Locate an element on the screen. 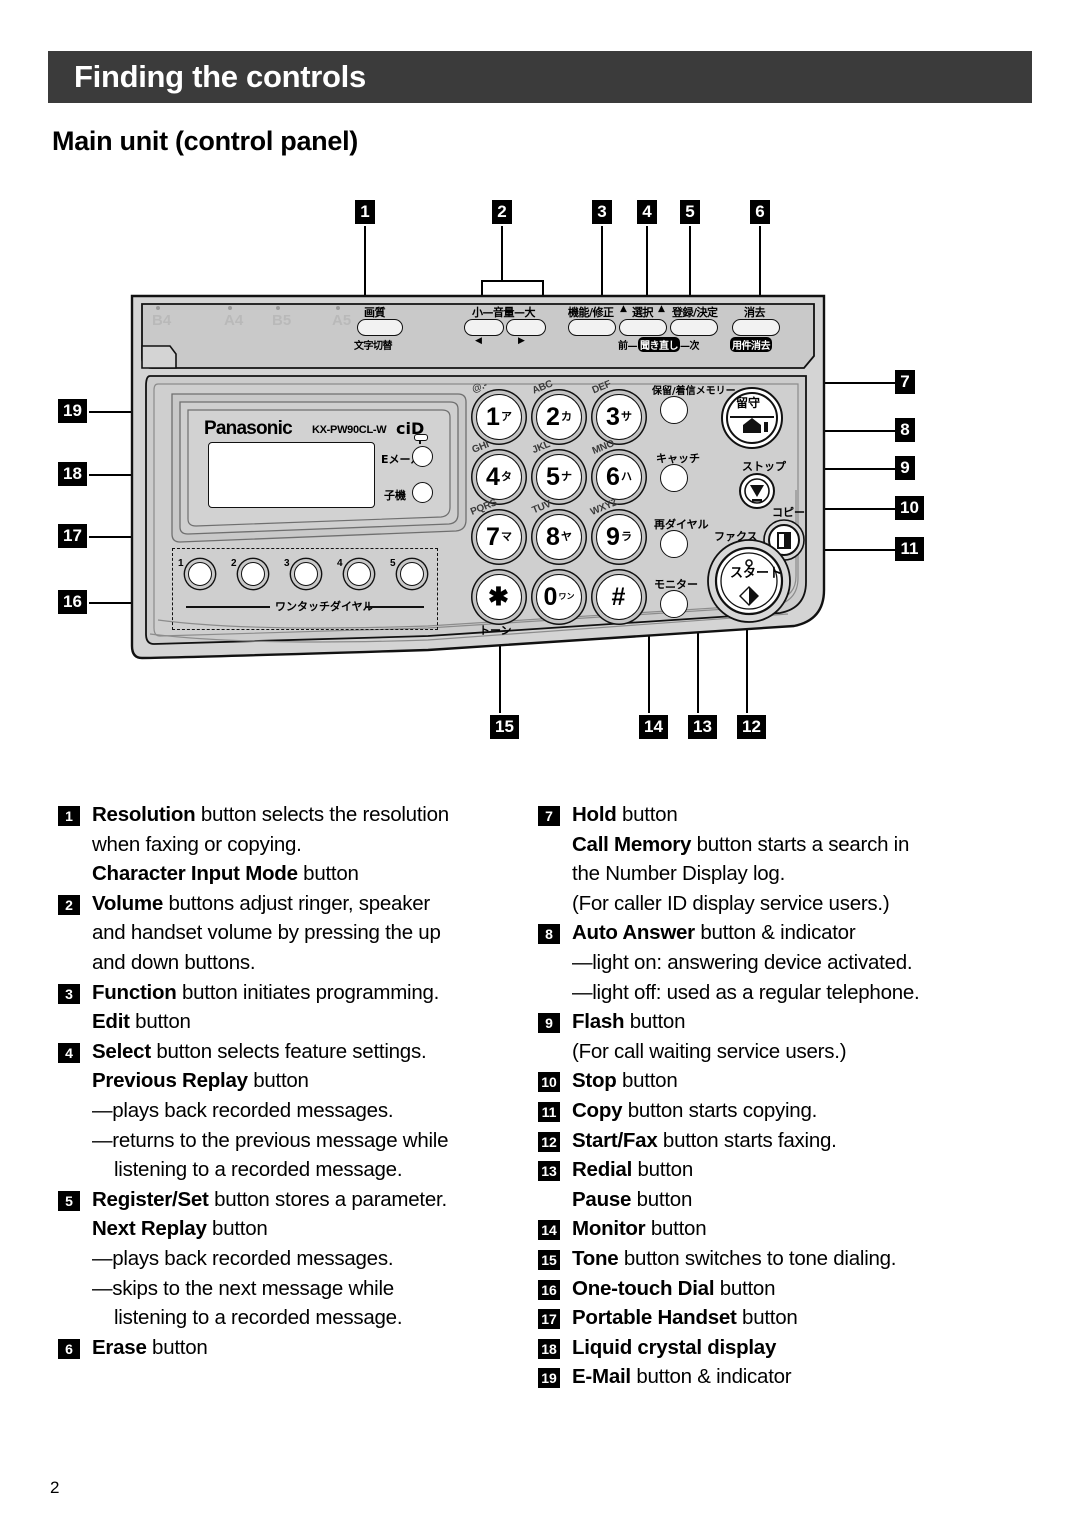  resolution-button is located at coordinates (380, 327).